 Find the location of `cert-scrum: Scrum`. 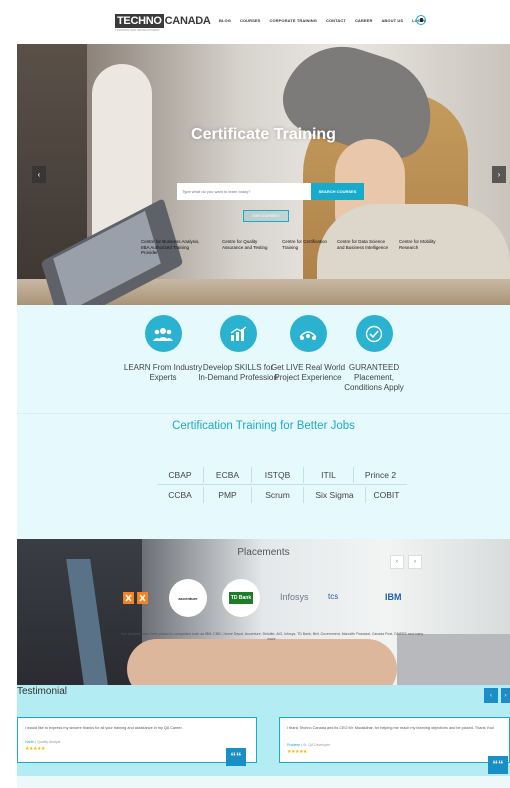

cert-scrum: Scrum is located at coordinates (278, 495).